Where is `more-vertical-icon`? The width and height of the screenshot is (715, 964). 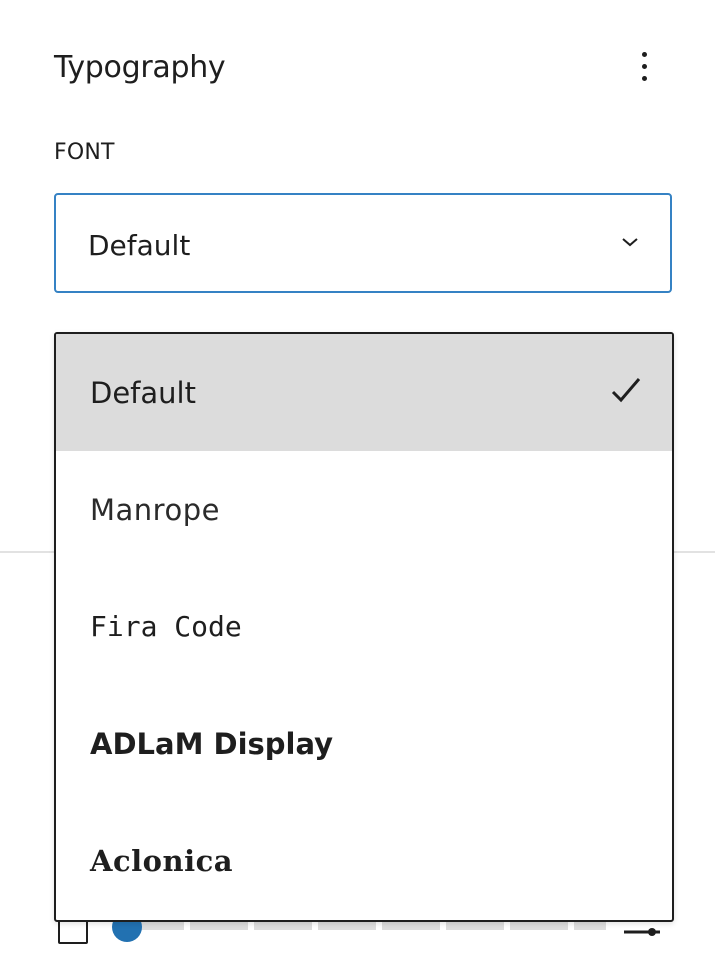
more-vertical-icon is located at coordinates (644, 54).